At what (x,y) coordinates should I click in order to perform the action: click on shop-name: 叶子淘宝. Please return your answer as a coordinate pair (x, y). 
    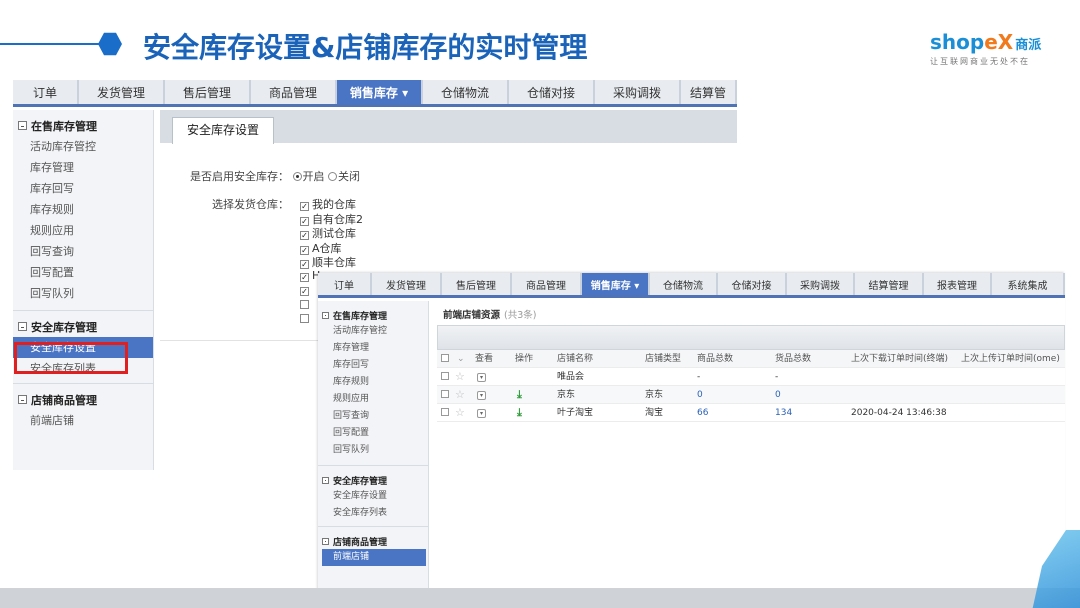
    Looking at the image, I should click on (575, 413).